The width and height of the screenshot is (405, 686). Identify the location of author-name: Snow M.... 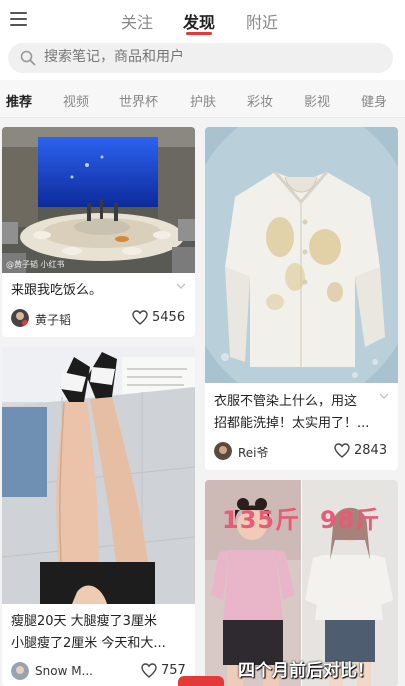
(64, 671).